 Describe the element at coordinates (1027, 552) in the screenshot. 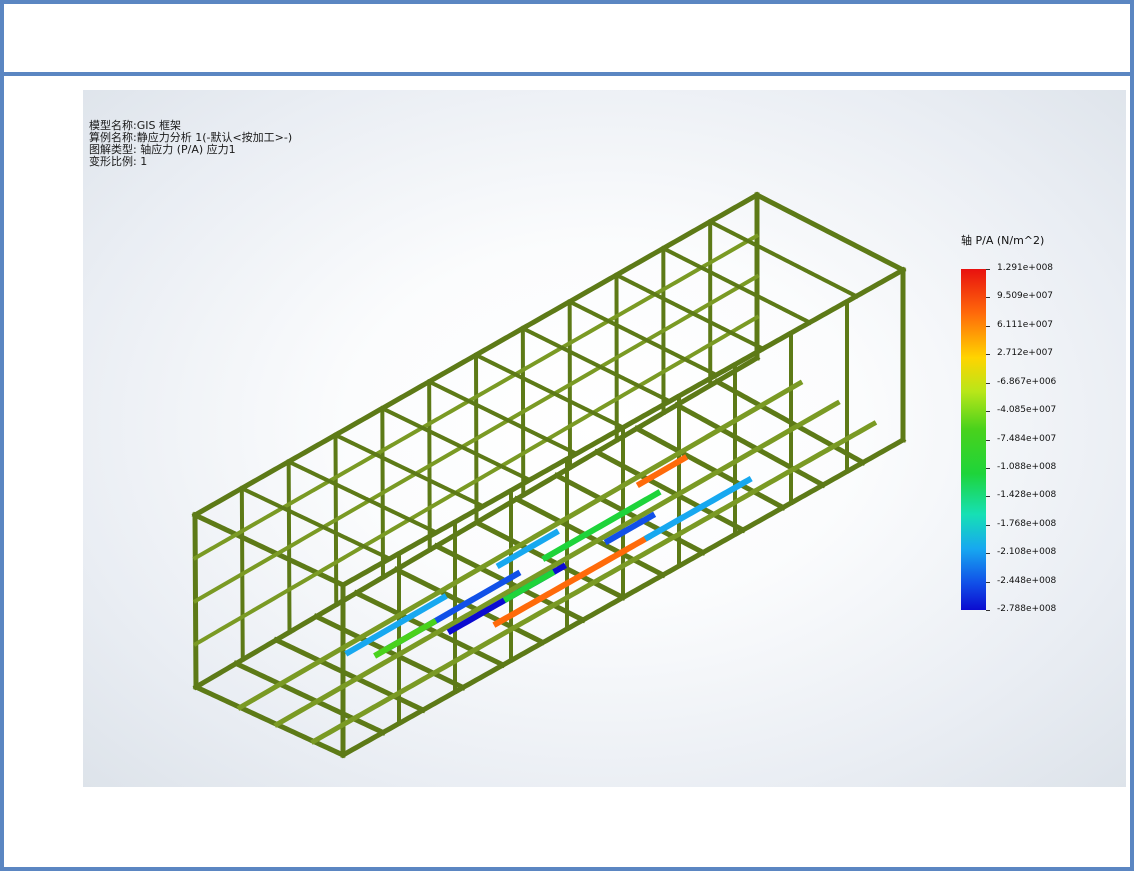

I see `legend-value-10: -2.108e+008` at that location.